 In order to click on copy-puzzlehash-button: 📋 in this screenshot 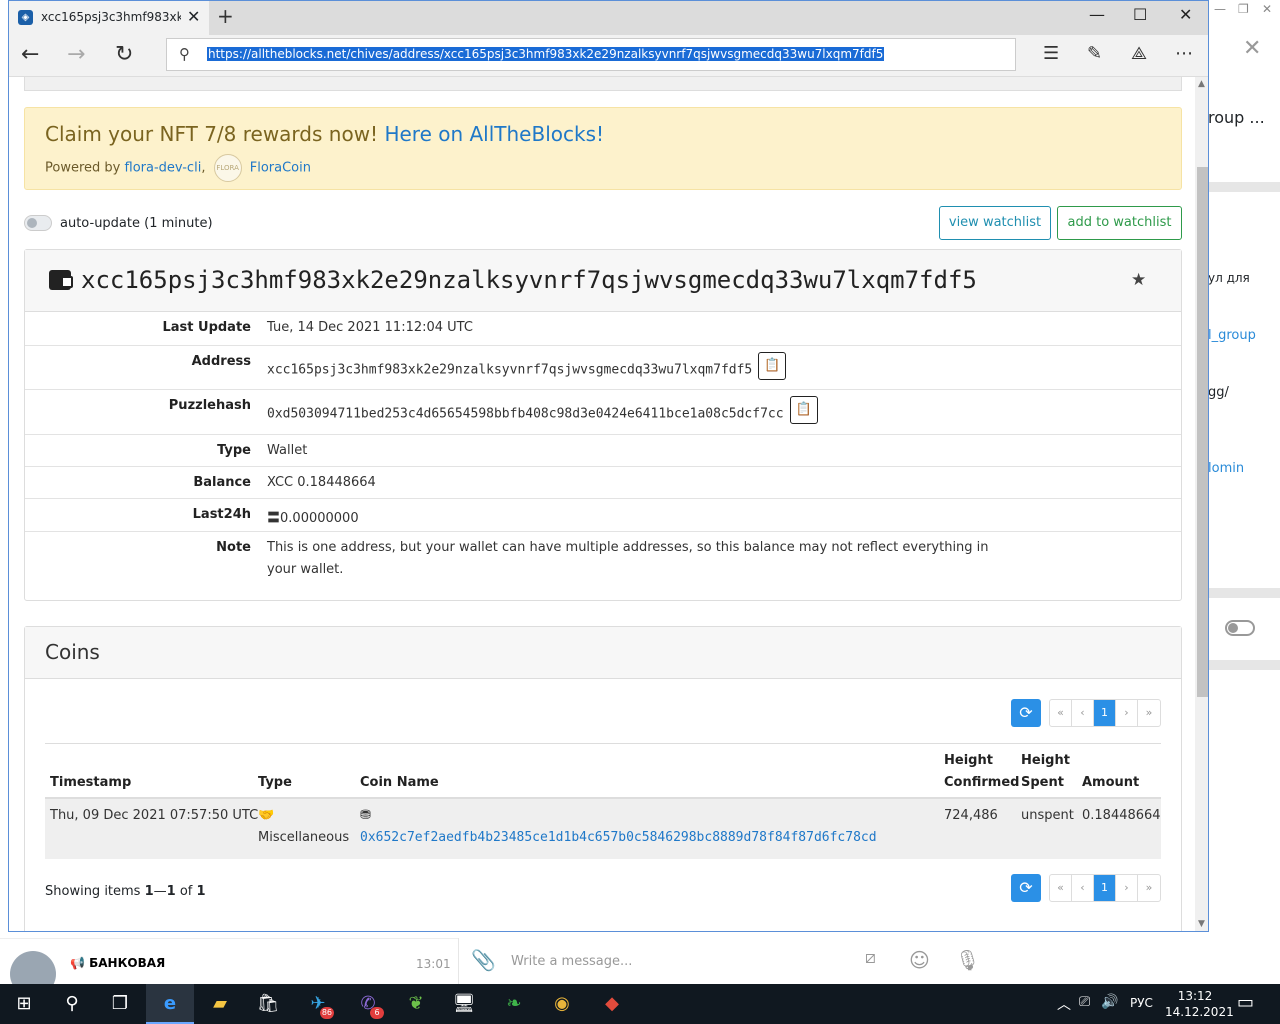, I will do `click(803, 410)`.